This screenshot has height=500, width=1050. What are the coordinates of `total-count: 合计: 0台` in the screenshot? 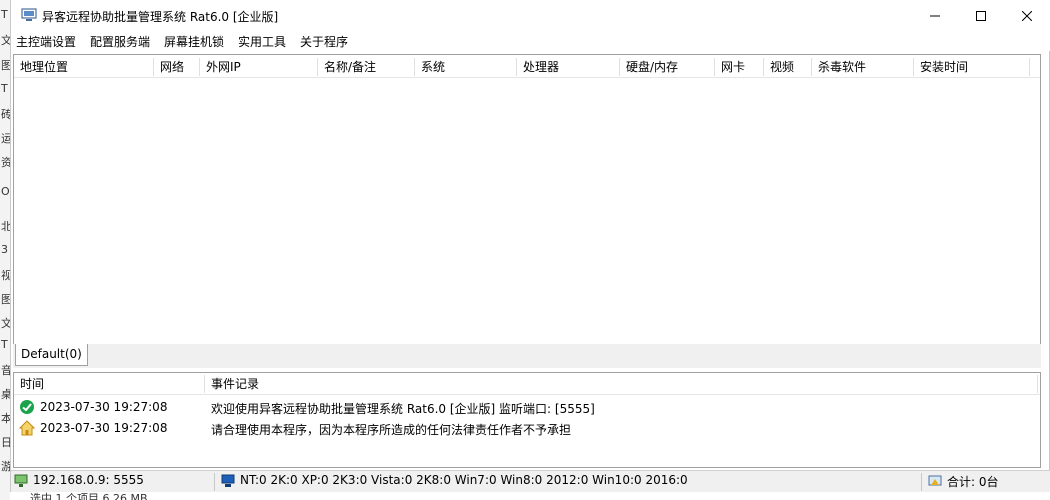 It's located at (973, 482).